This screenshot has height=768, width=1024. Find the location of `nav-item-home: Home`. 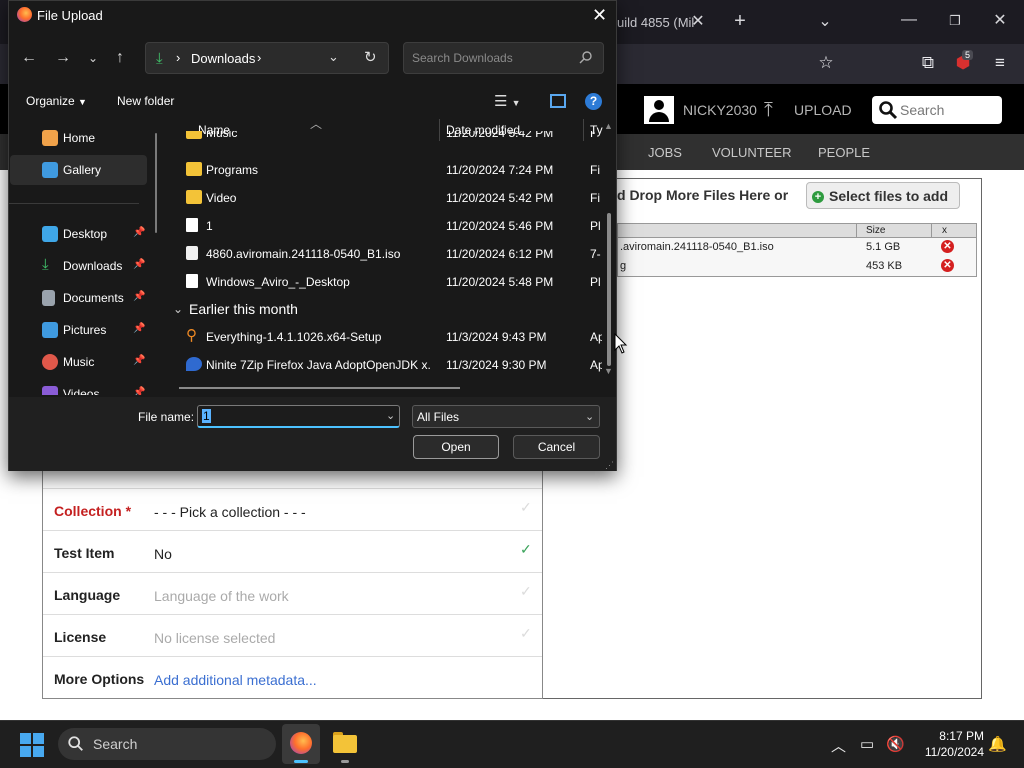

nav-item-home: Home is located at coordinates (78, 138).